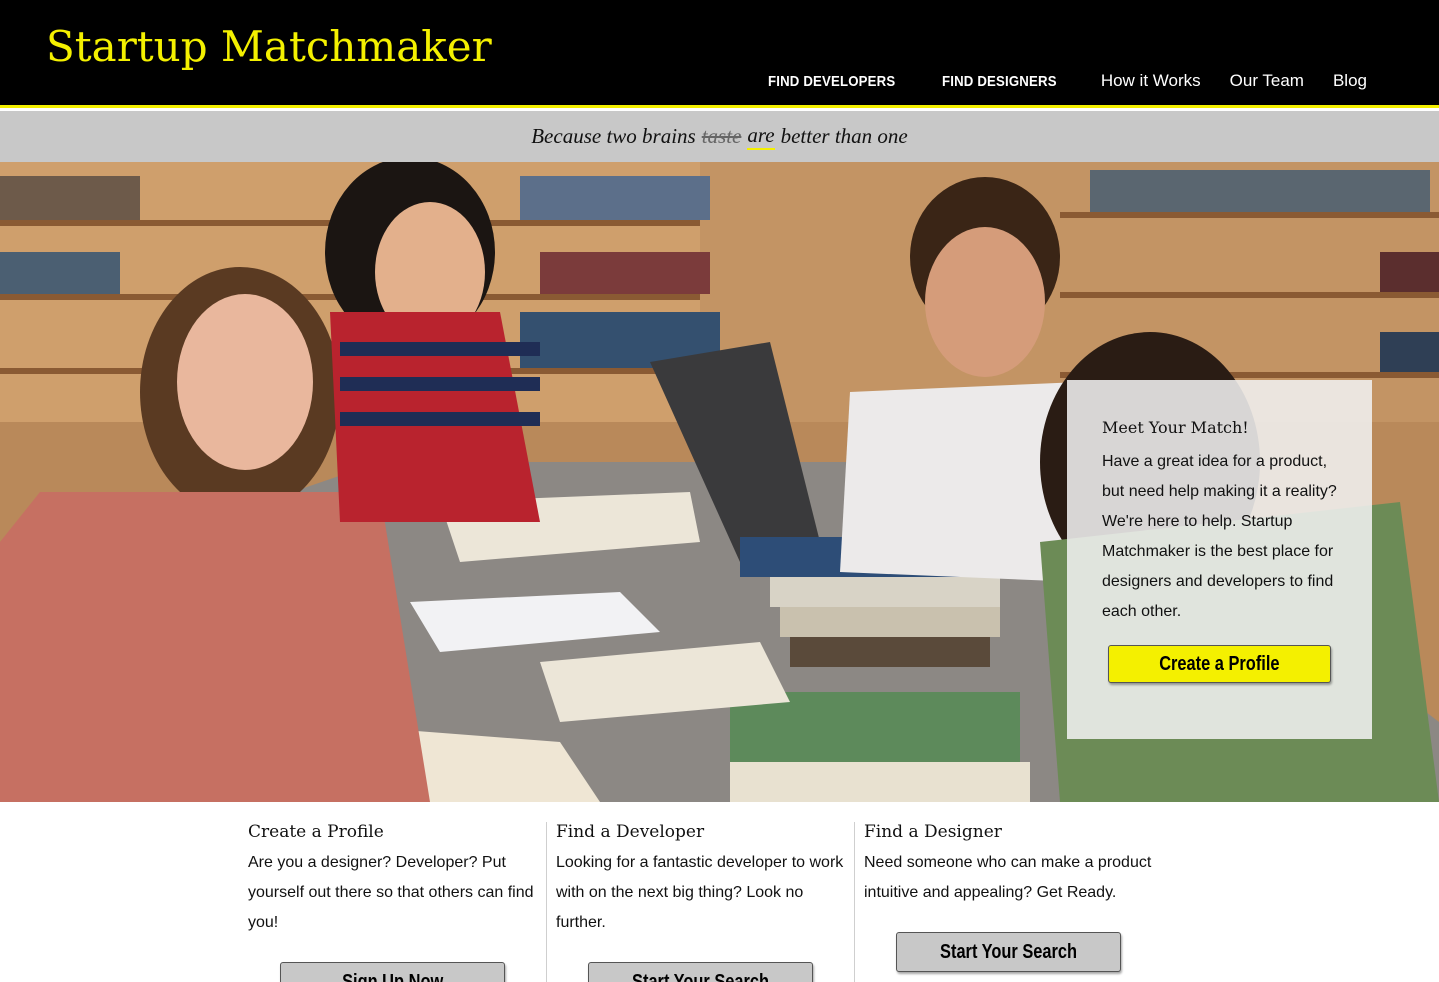 The width and height of the screenshot is (1439, 982). I want to click on find-developer-search-button: Start Your Search, so click(700, 972).